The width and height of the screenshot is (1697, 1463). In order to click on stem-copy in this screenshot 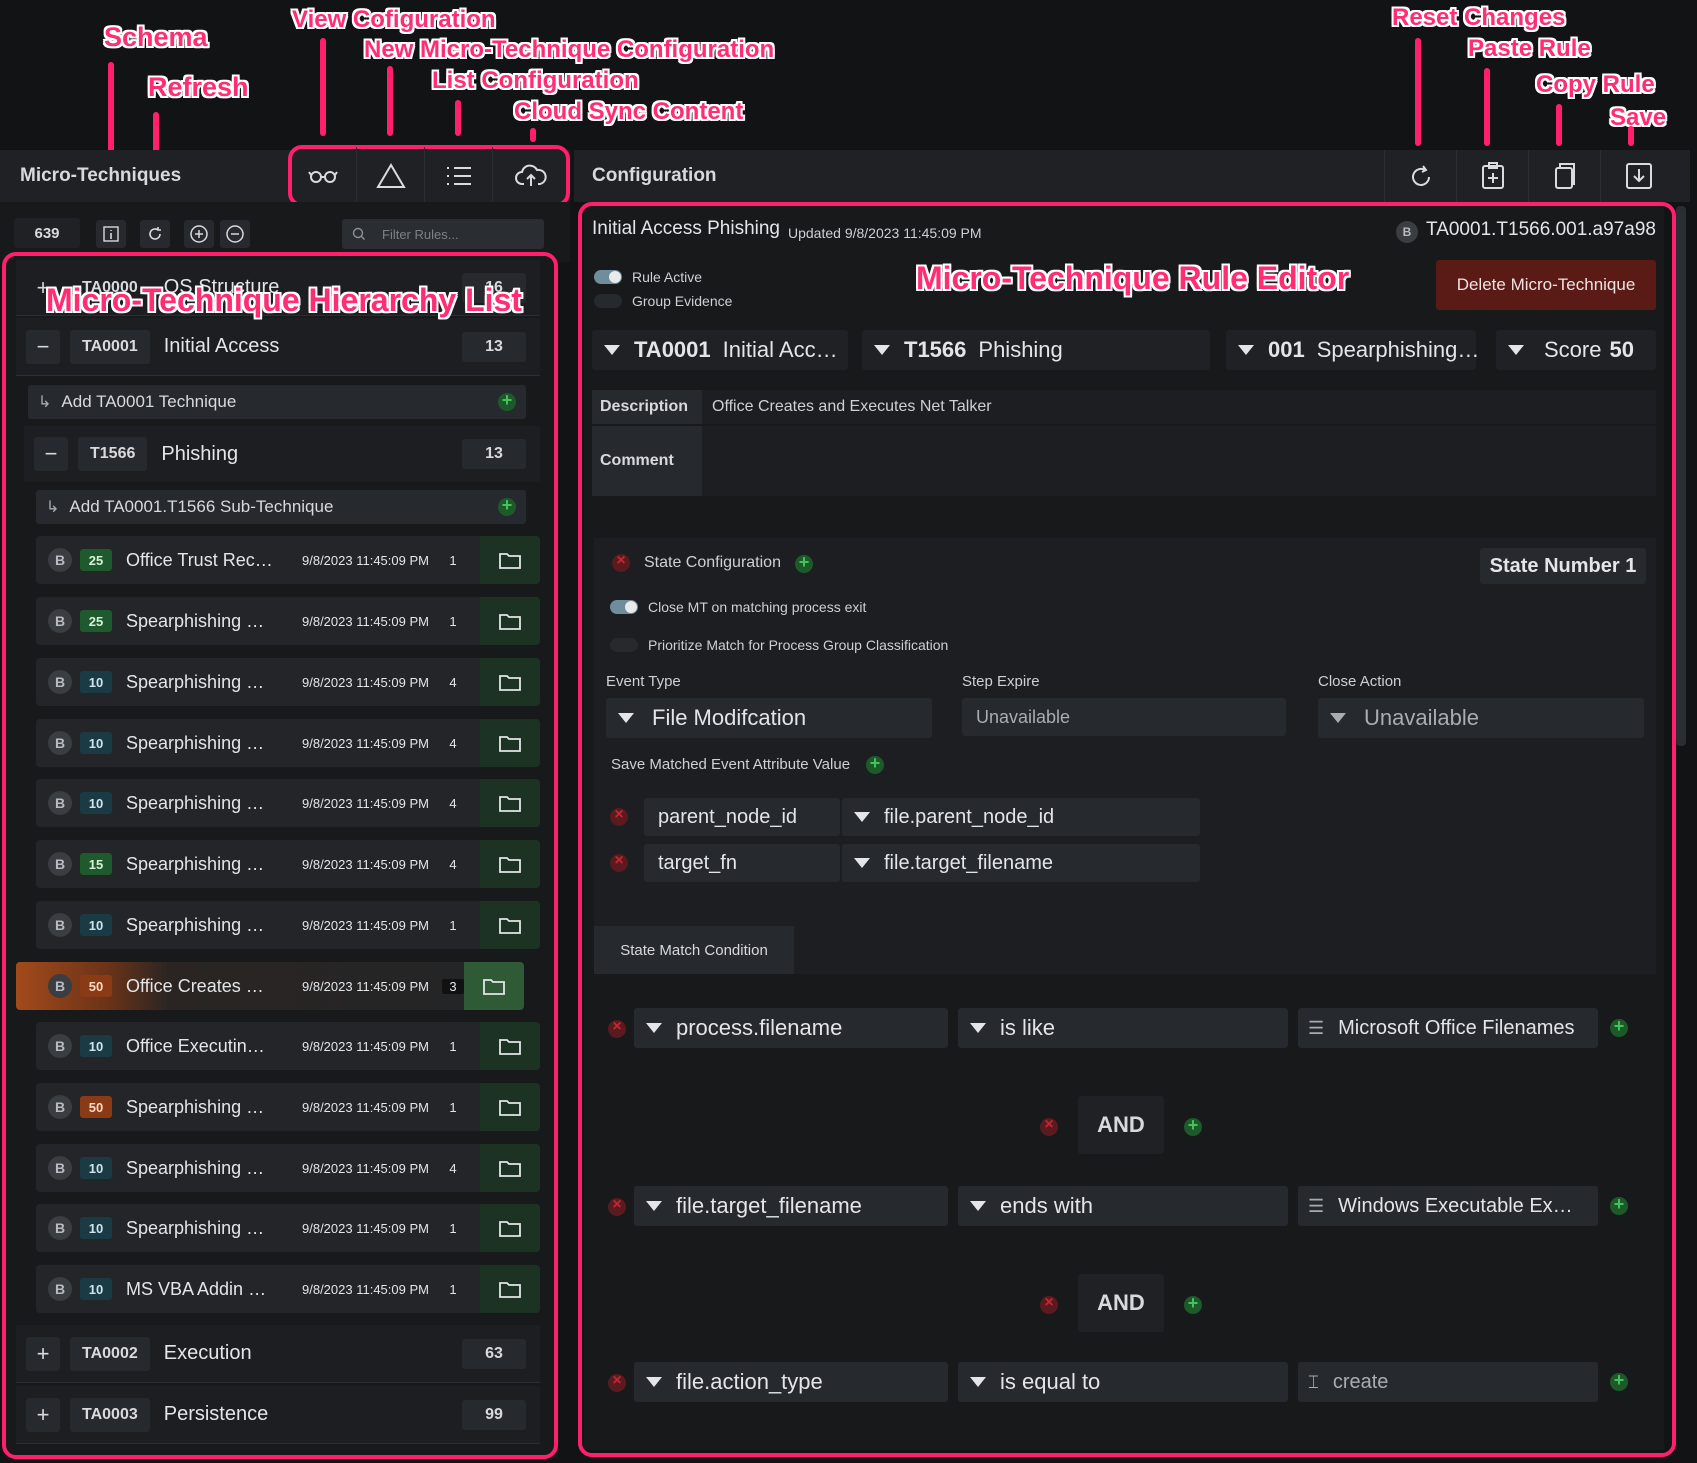, I will do `click(1559, 125)`.